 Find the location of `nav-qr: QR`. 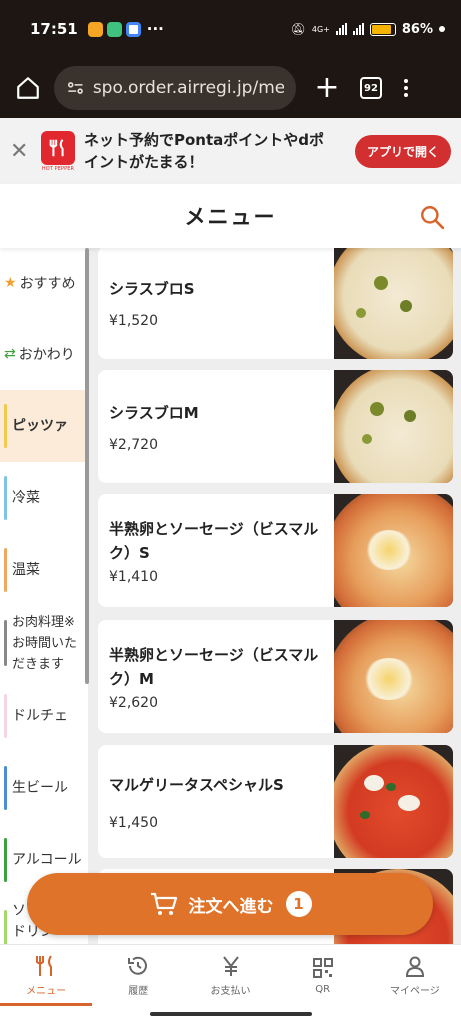

nav-qr: QR is located at coordinates (323, 975).